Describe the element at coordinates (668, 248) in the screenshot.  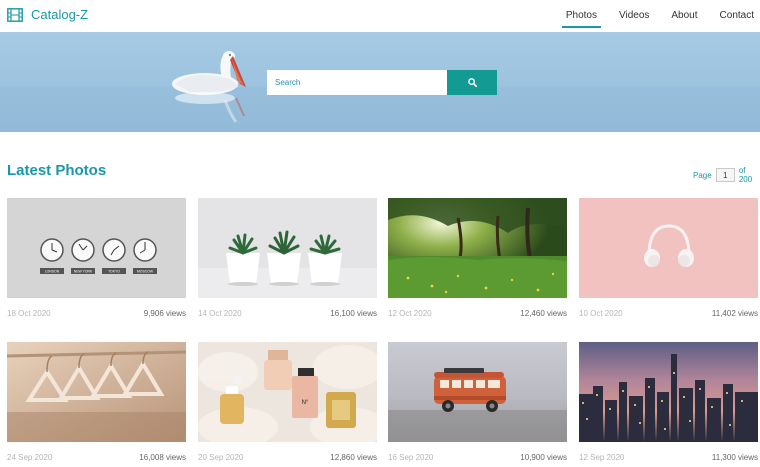
I see `photo-thumbnail-headphones` at that location.